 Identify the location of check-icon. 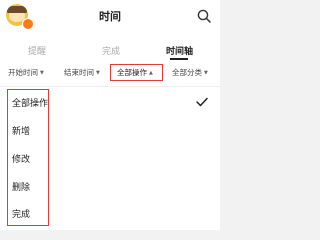
(202, 102).